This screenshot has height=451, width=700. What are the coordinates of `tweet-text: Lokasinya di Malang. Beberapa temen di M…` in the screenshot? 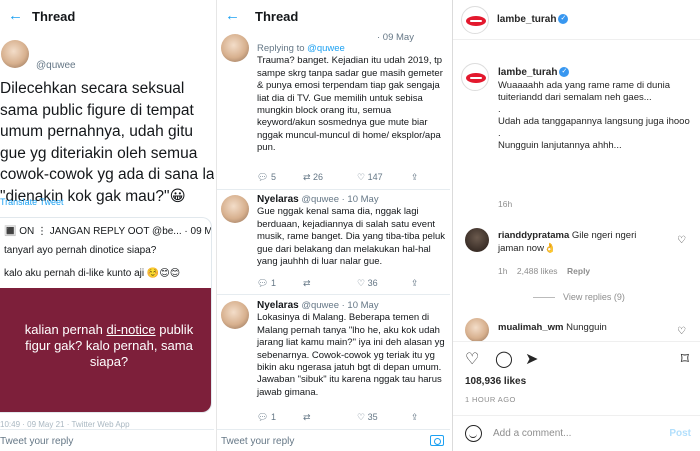 It's located at (351, 355).